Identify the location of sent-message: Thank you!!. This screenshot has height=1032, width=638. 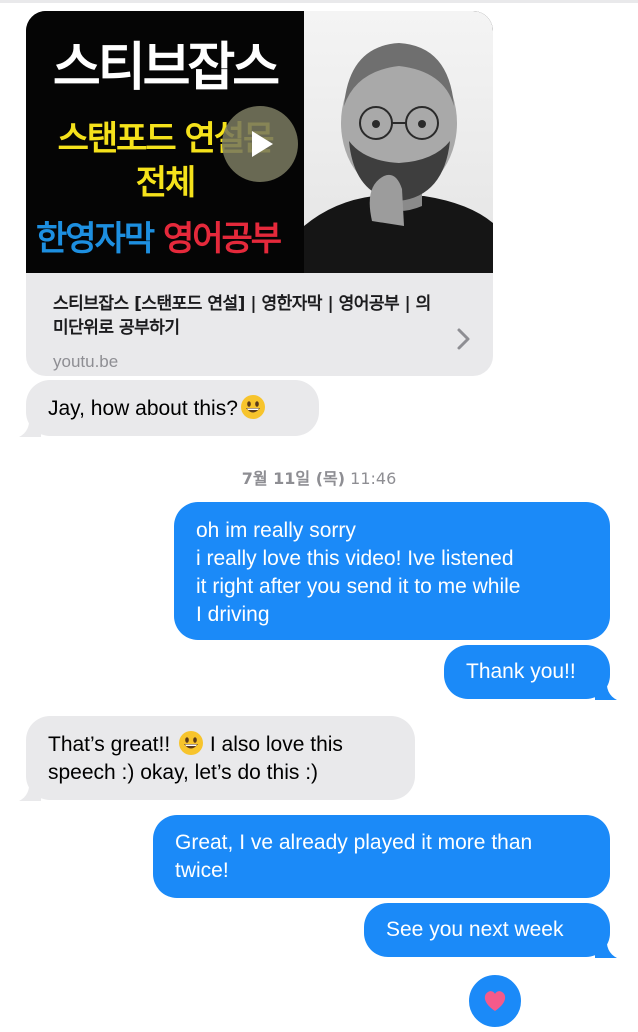
(530, 672).